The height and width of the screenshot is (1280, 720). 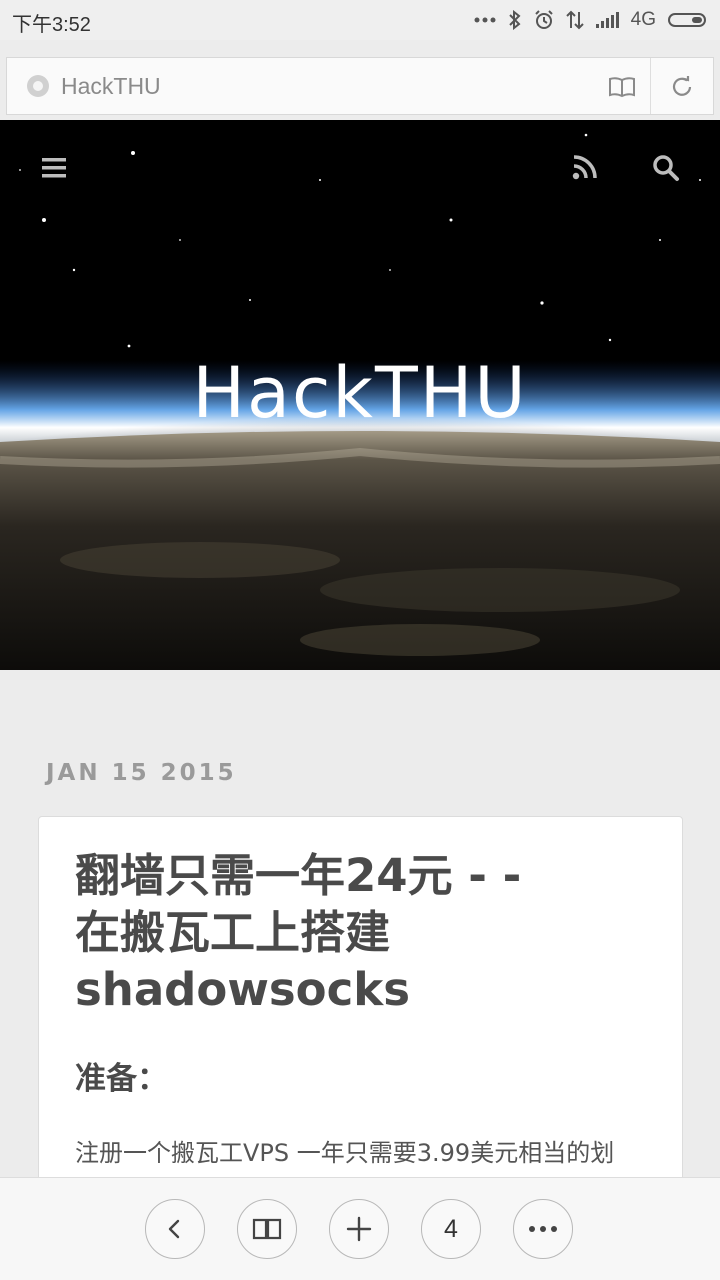 What do you see at coordinates (38, 86) in the screenshot?
I see `site-favicon-icon` at bounding box center [38, 86].